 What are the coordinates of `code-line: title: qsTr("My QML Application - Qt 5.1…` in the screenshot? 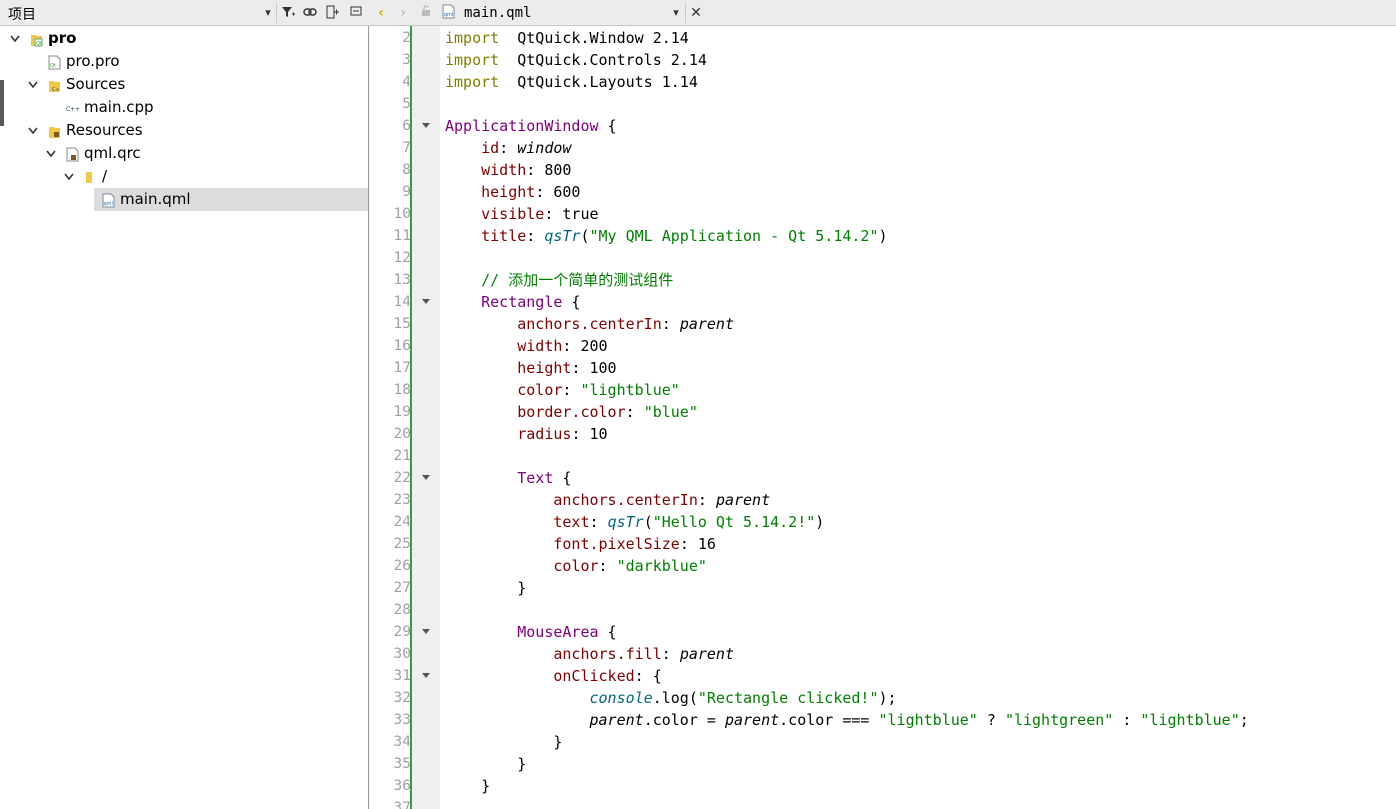 It's located at (666, 236).